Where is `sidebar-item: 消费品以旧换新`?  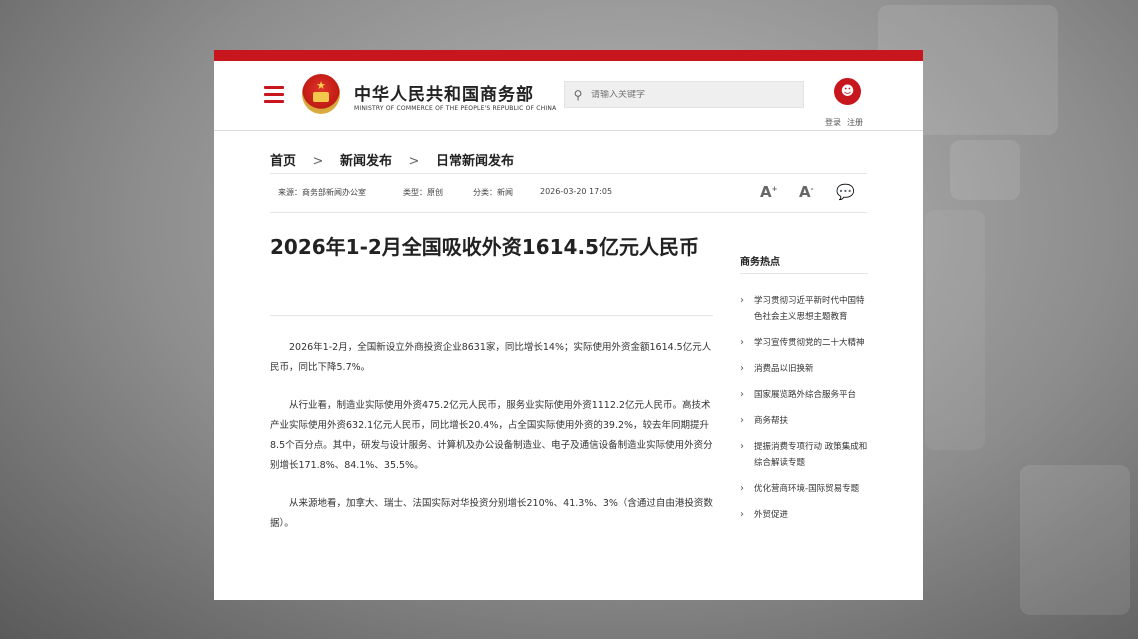
sidebar-item: 消费品以旧换新 is located at coordinates (804, 369).